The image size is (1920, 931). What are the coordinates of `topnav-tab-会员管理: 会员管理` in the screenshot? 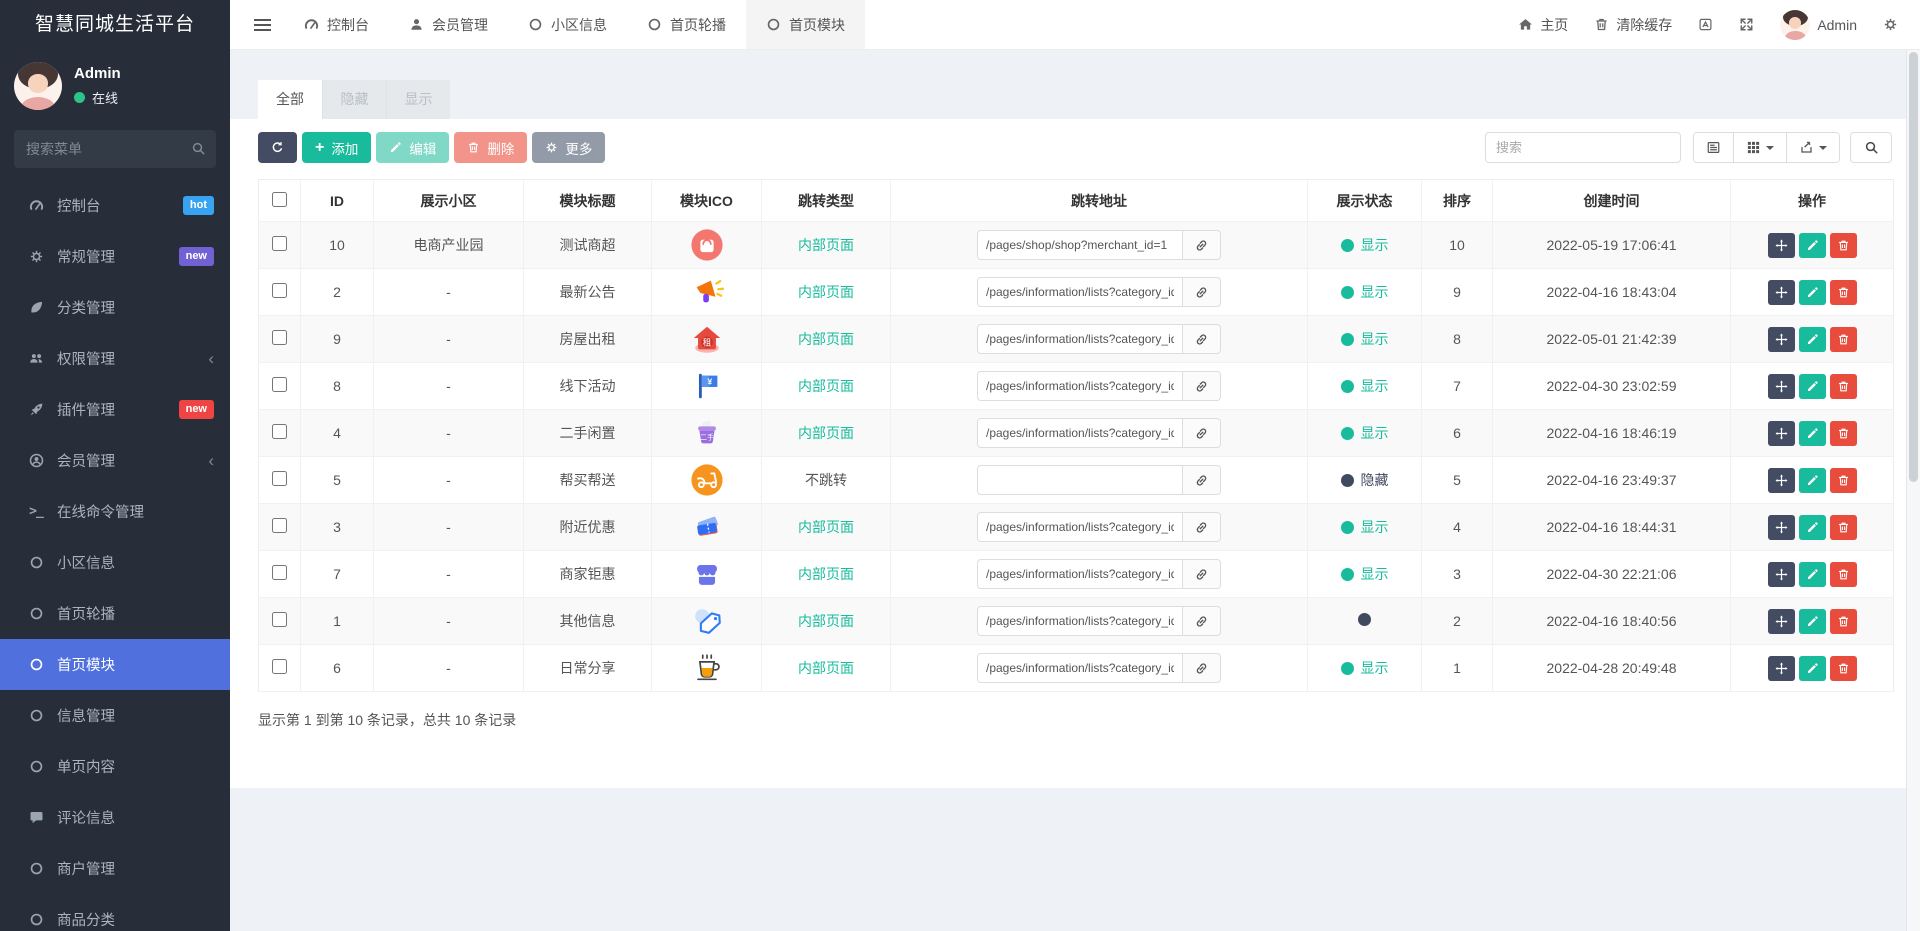 It's located at (448, 24).